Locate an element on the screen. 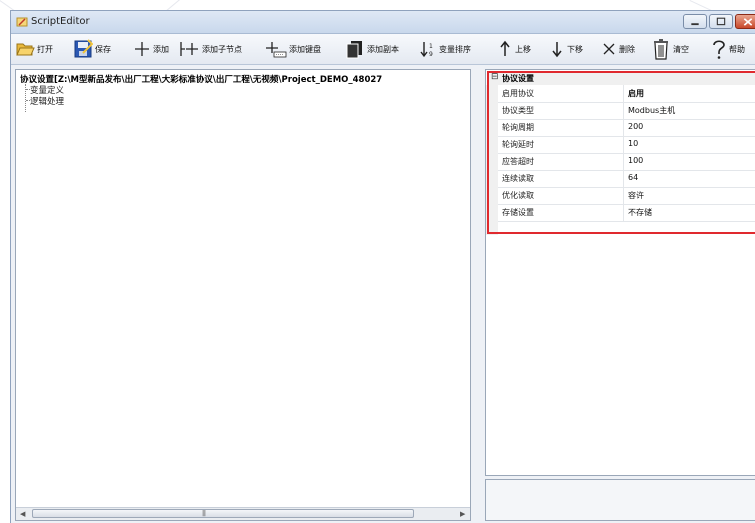 The height and width of the screenshot is (523, 755). save-label: 保存 is located at coordinates (103, 49).